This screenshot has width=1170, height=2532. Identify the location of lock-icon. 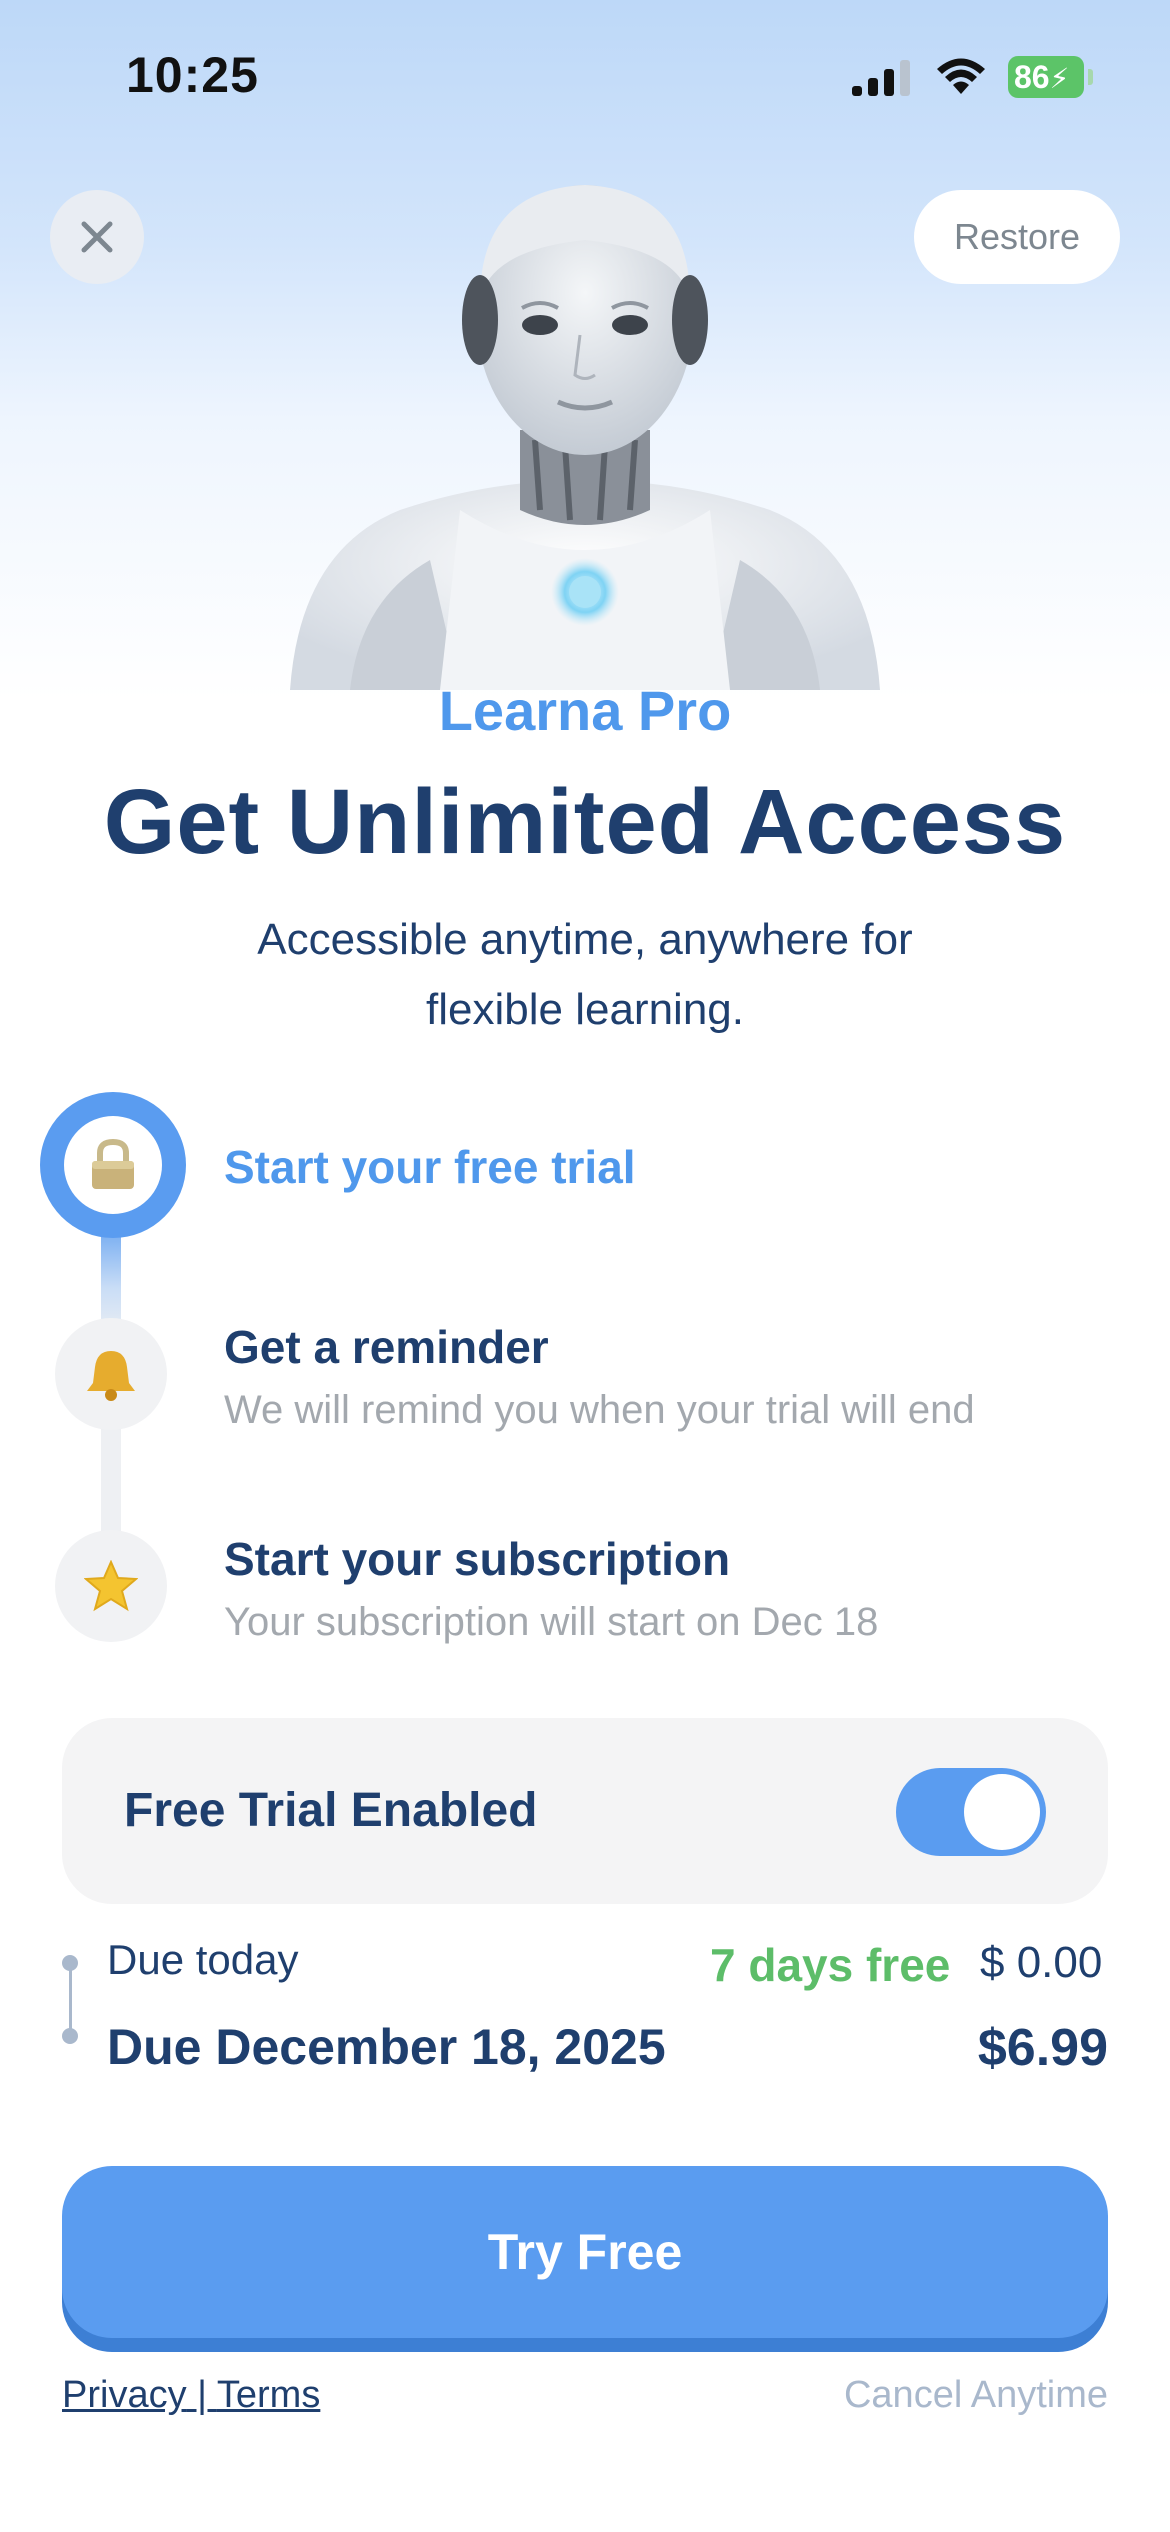
(113, 1164).